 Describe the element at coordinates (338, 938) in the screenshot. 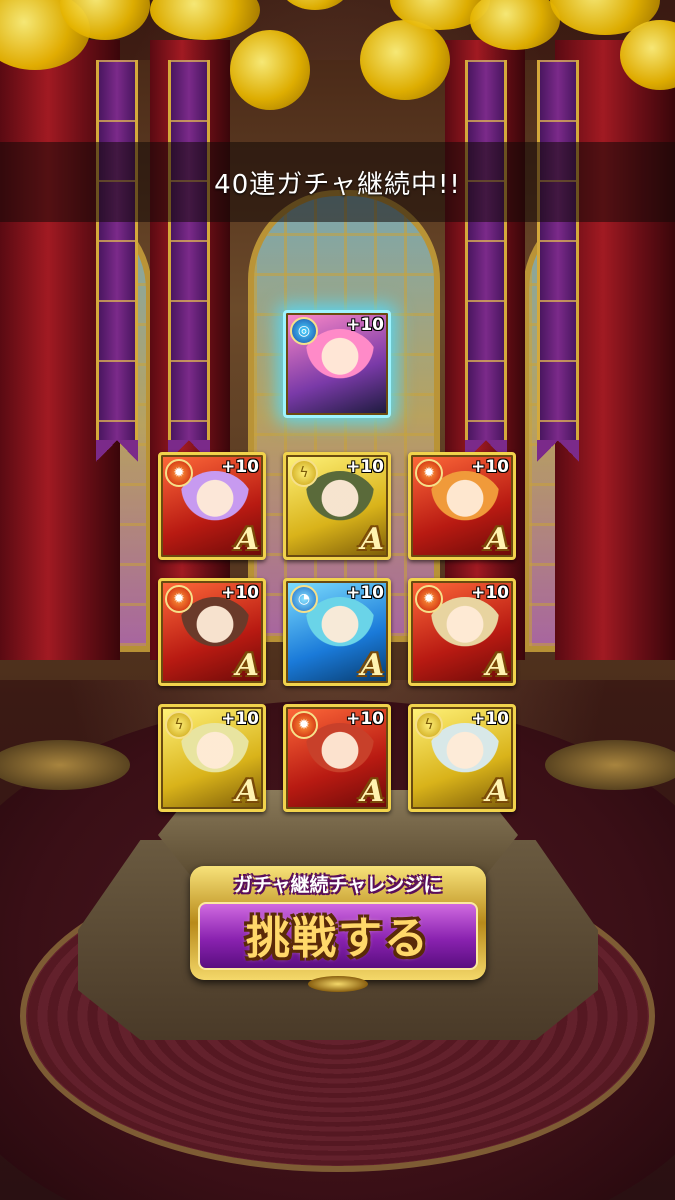

I see `challenge-label: 挑戦する` at that location.